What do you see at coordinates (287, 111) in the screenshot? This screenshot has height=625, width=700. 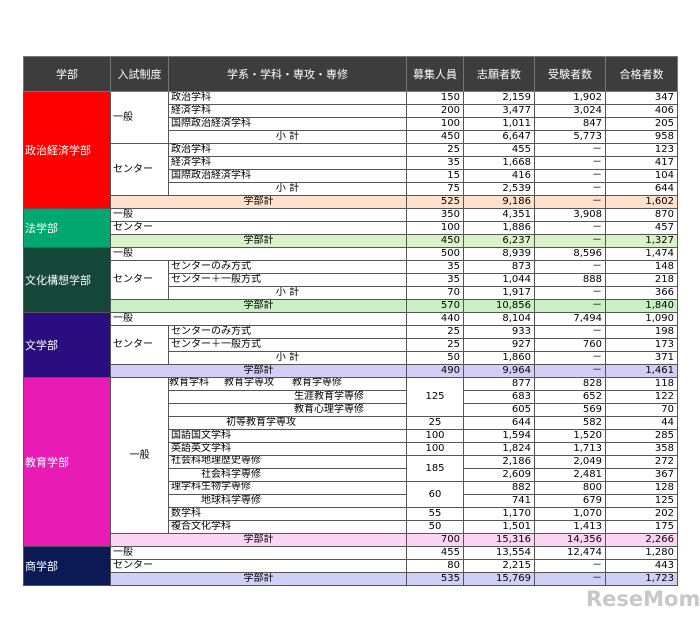 I see `department-cell: 経済学科` at bounding box center [287, 111].